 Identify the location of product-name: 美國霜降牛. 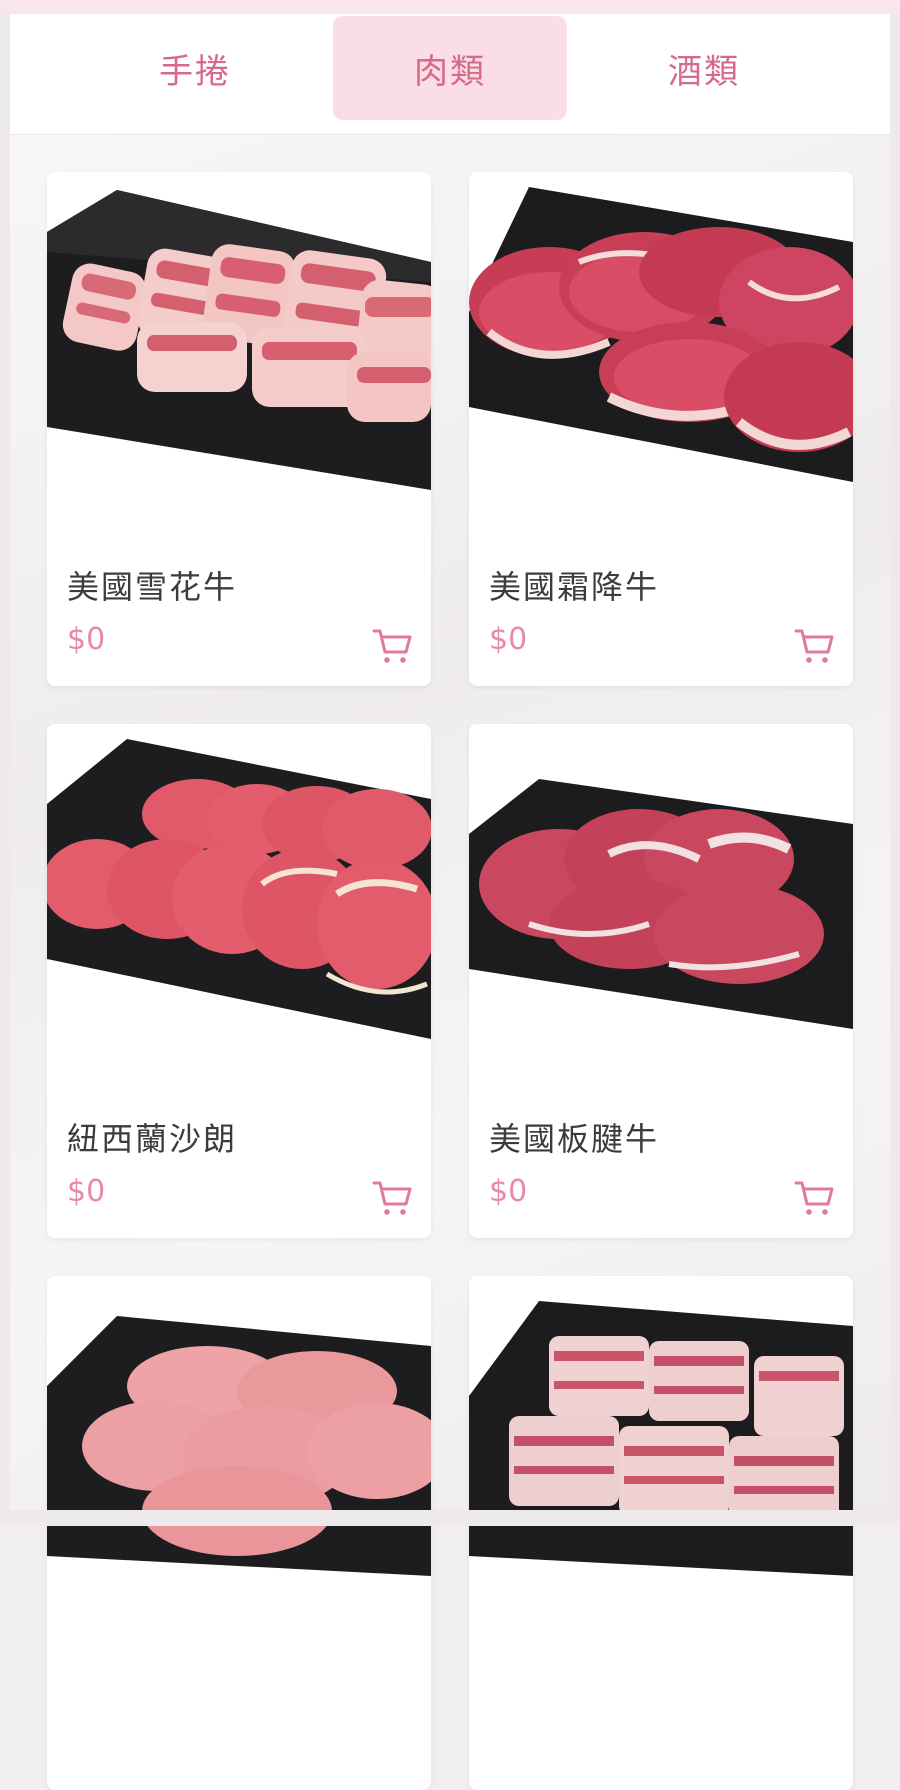
(574, 587).